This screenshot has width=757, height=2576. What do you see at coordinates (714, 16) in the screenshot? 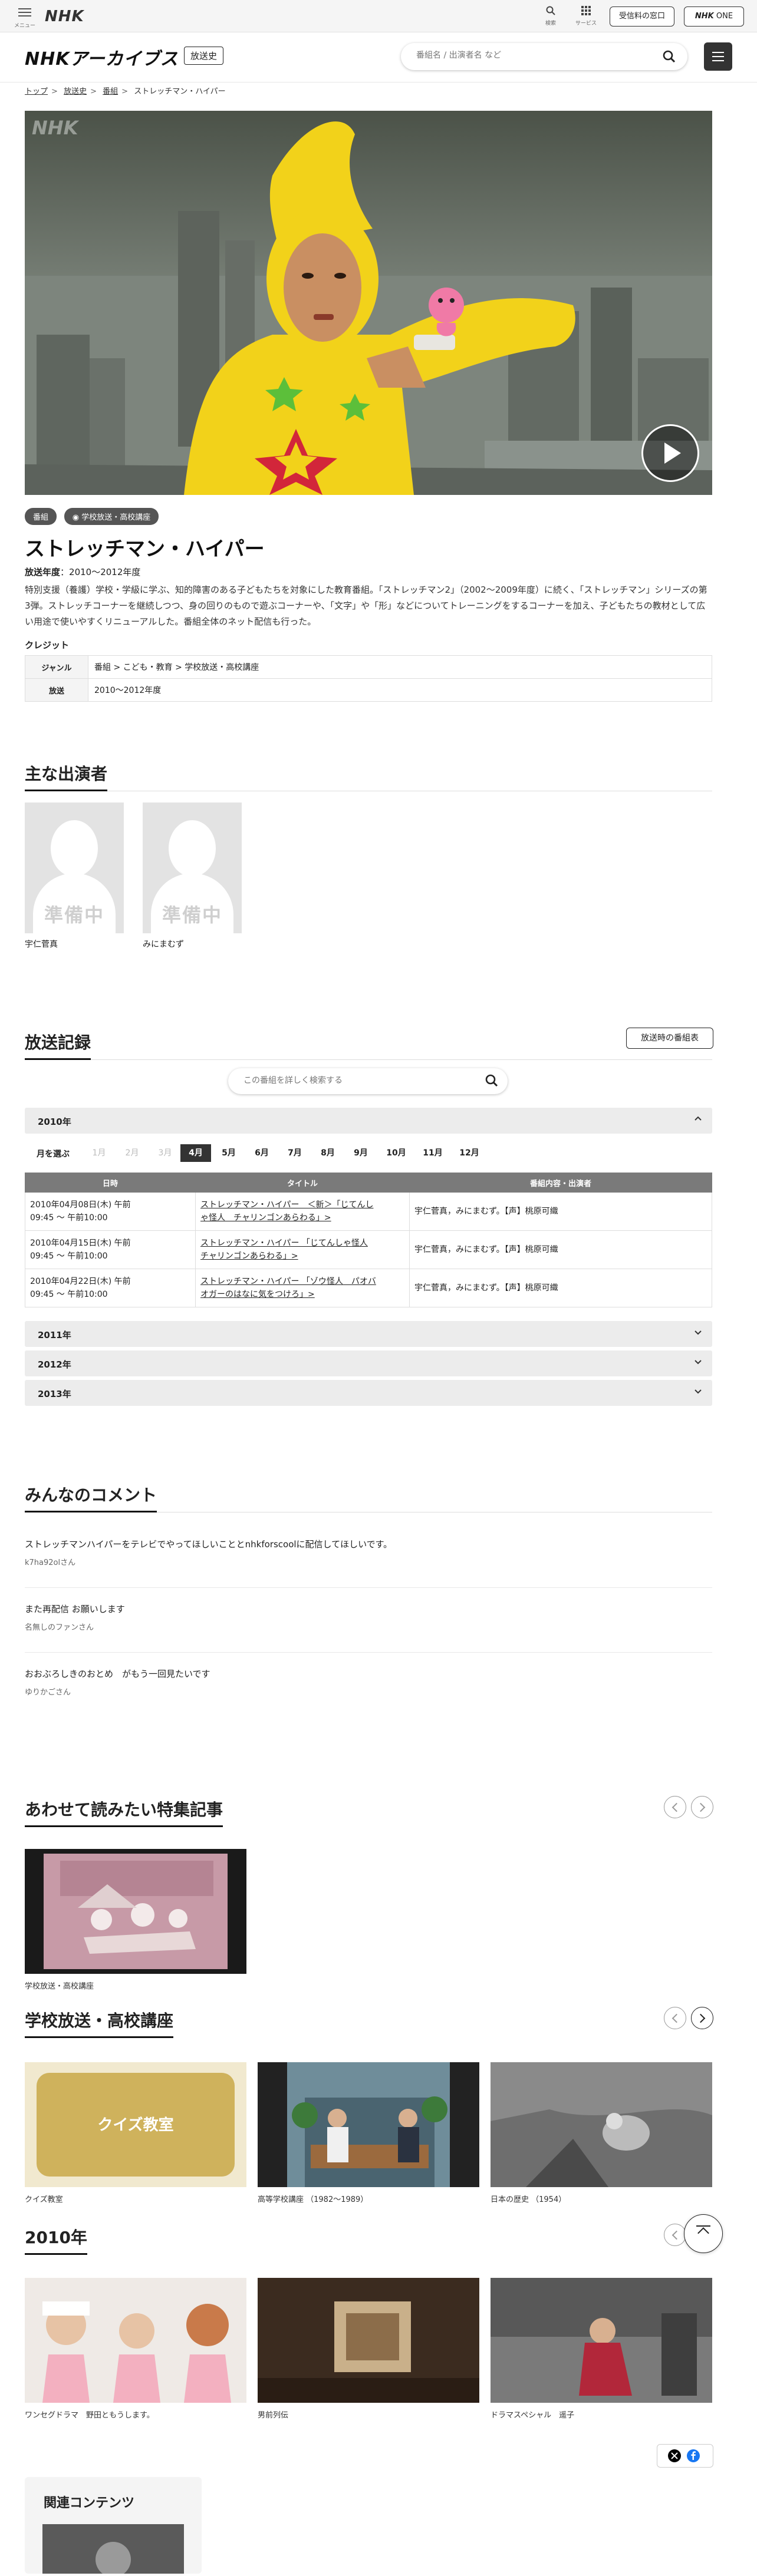
I see `nhk-one-button: NHK ONE` at bounding box center [714, 16].